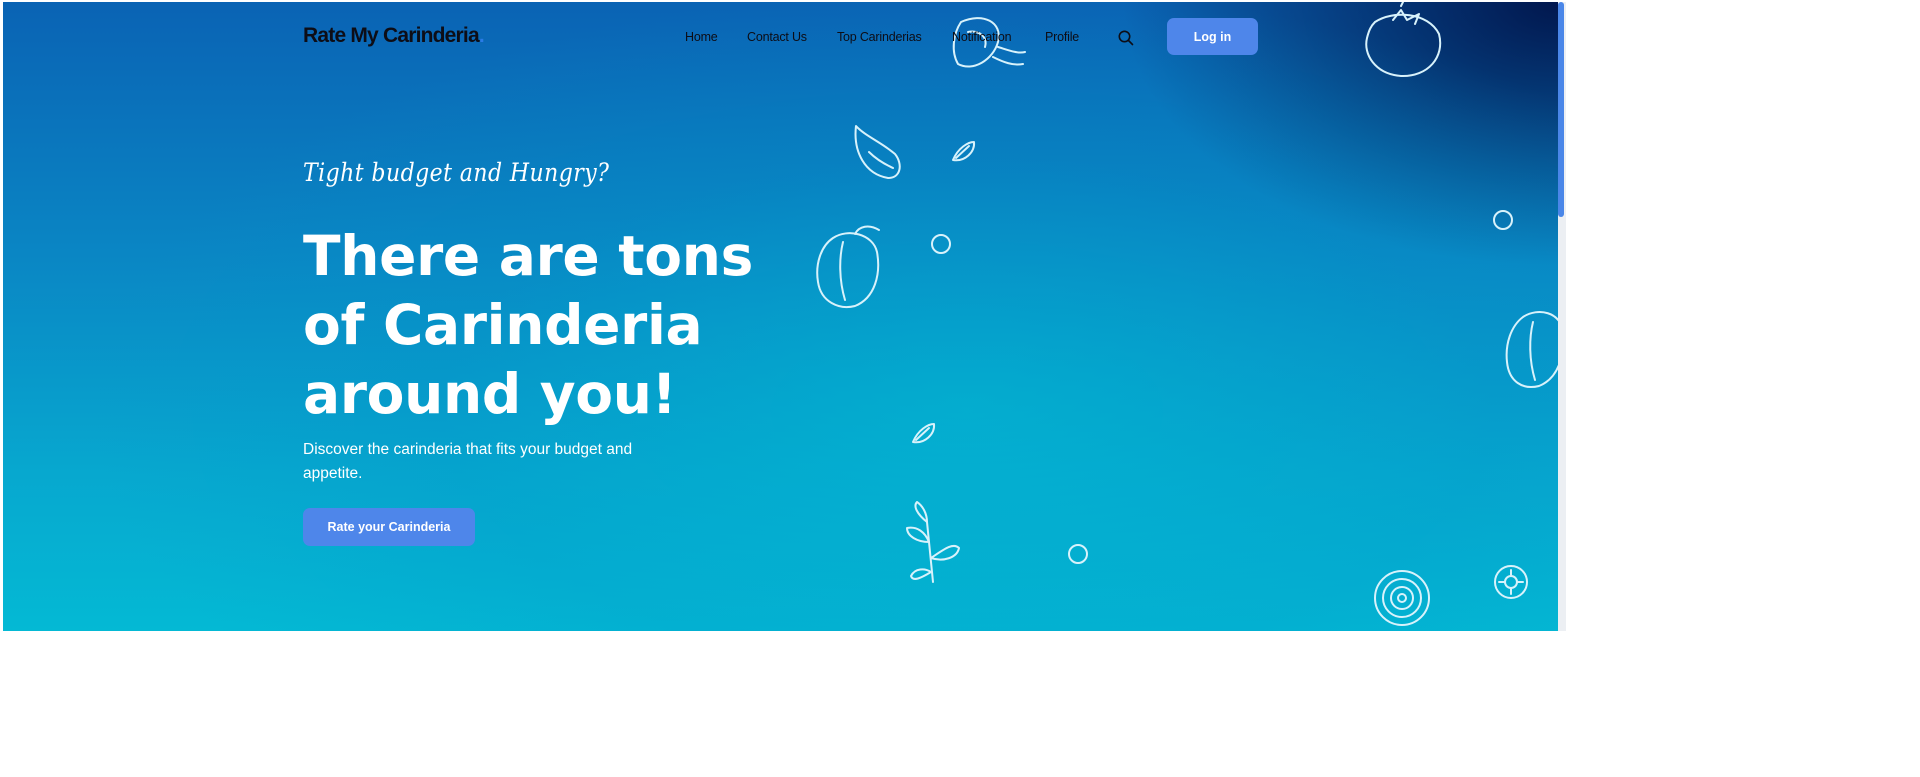 Image resolution: width=1920 pixels, height=777 pixels. Describe the element at coordinates (982, 37) in the screenshot. I see `nav-notification: Notification` at that location.